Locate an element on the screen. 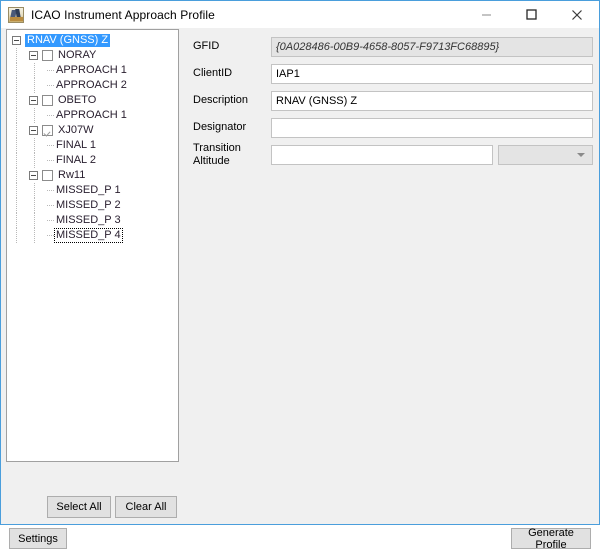  description-input: RNAV (GNSS) Z is located at coordinates (432, 100).